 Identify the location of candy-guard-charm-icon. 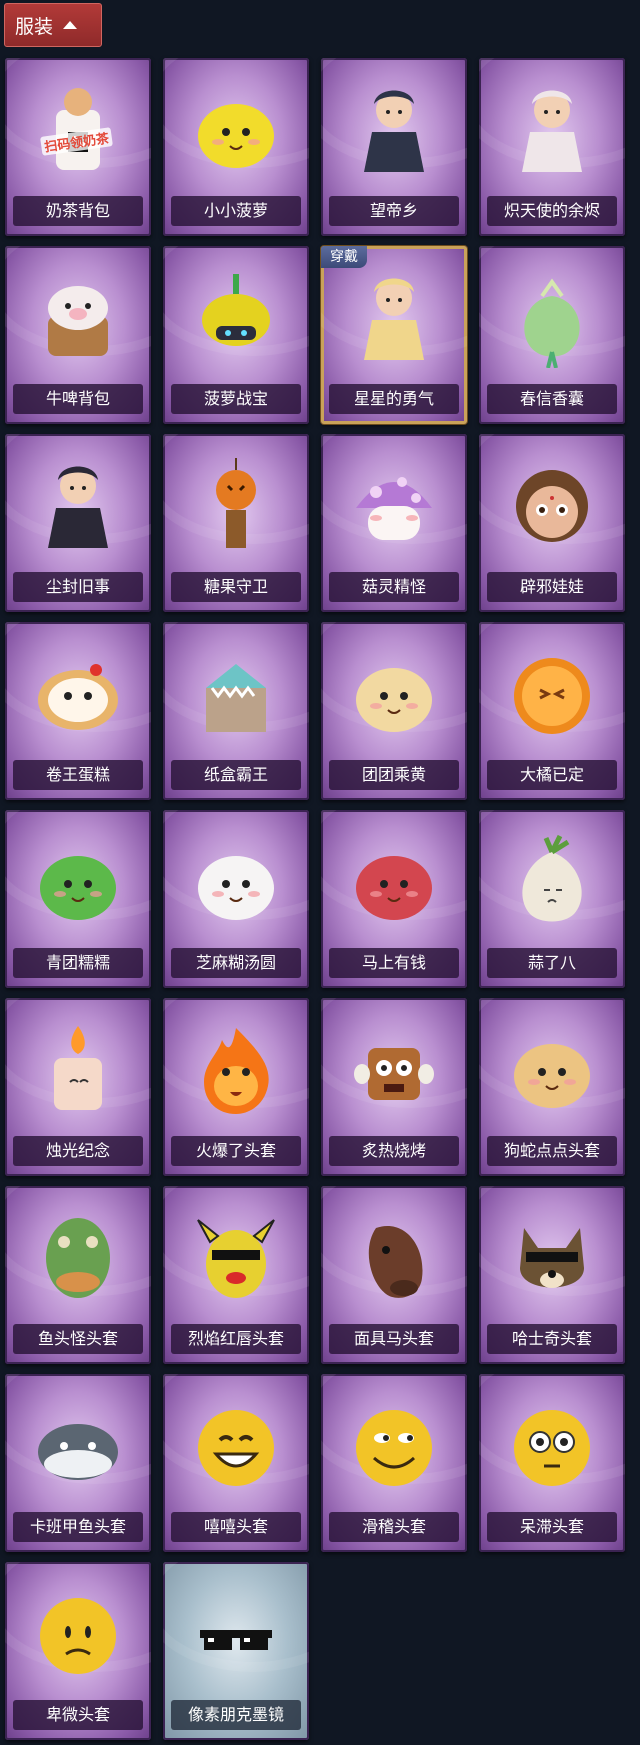
(236, 506).